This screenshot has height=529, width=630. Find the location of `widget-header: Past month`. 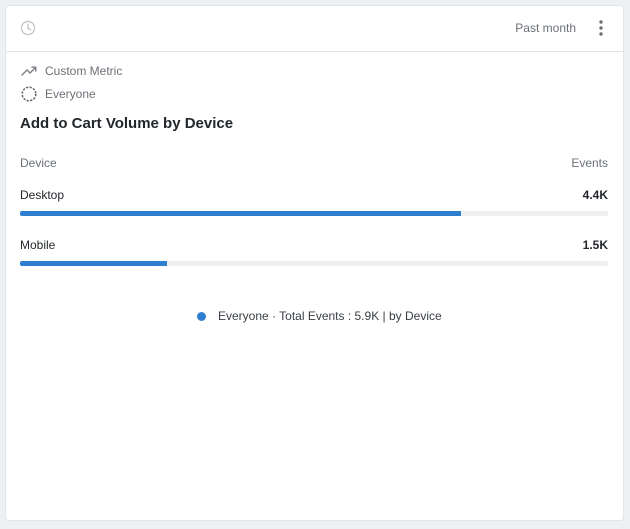

widget-header: Past month is located at coordinates (314, 29).